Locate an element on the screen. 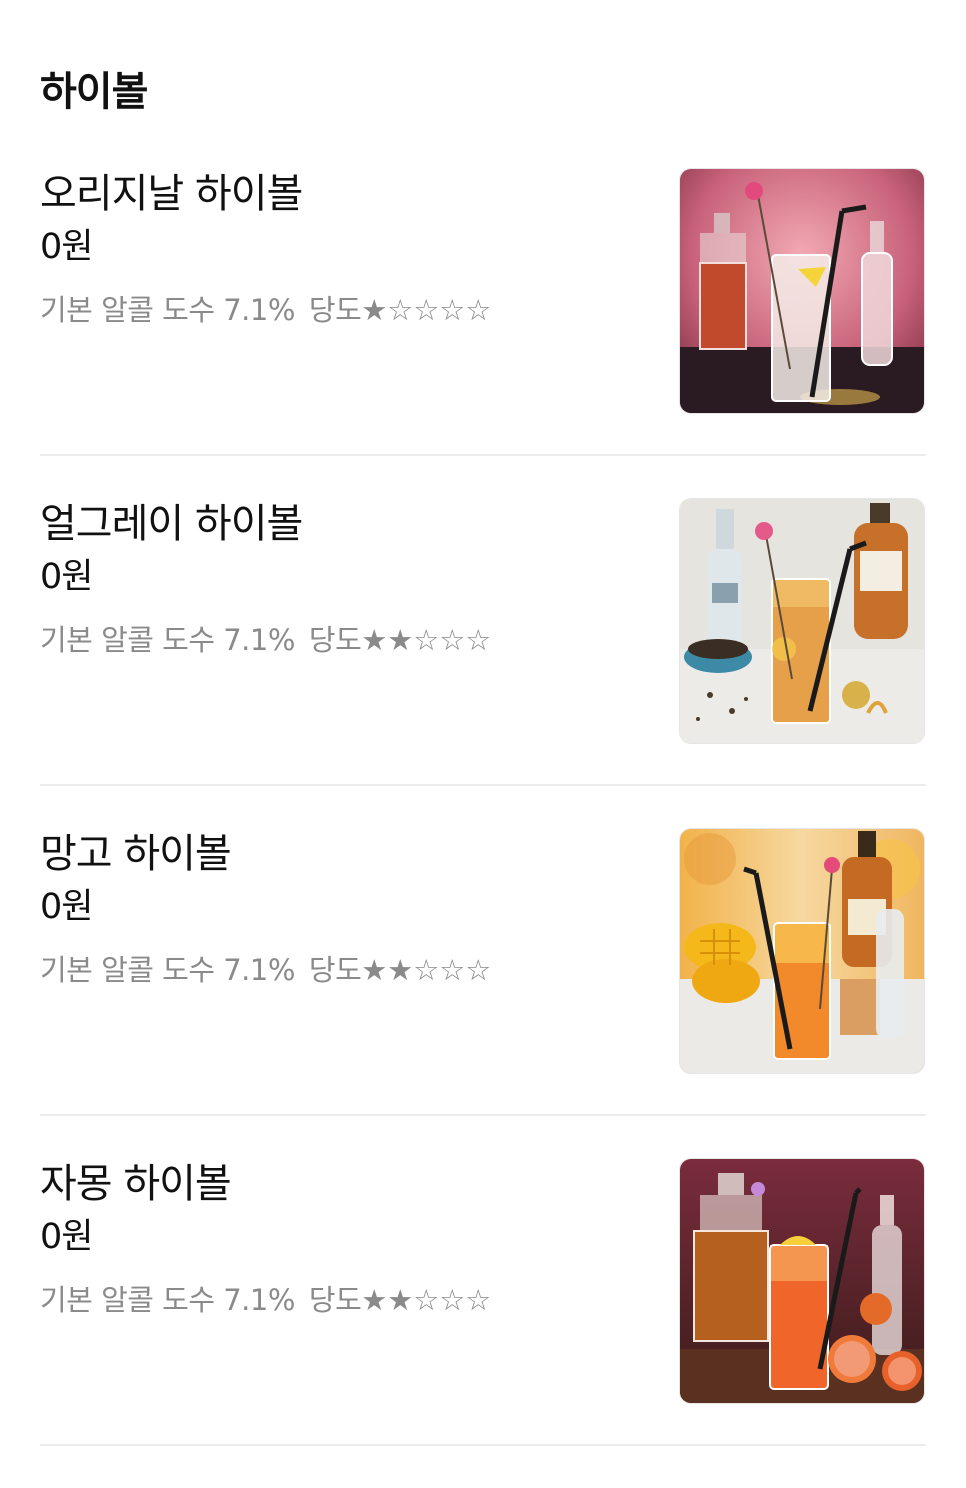 The height and width of the screenshot is (1488, 966). mango-highball-photo is located at coordinates (802, 951).